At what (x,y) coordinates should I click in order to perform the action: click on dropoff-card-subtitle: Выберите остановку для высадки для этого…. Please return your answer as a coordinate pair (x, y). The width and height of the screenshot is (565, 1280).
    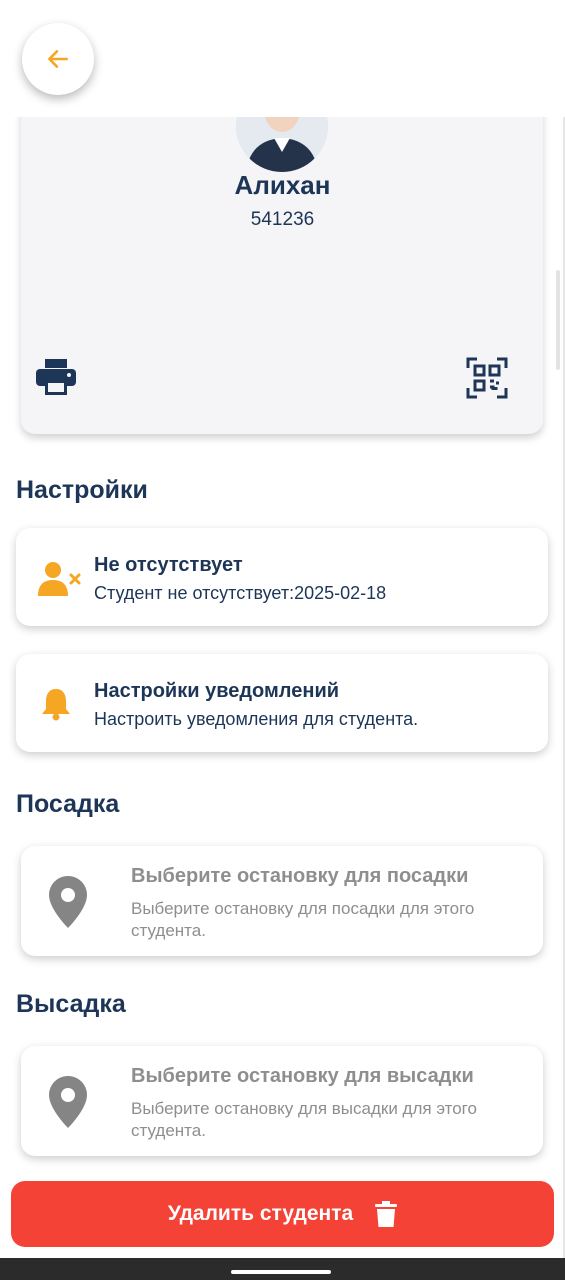
    Looking at the image, I should click on (304, 1119).